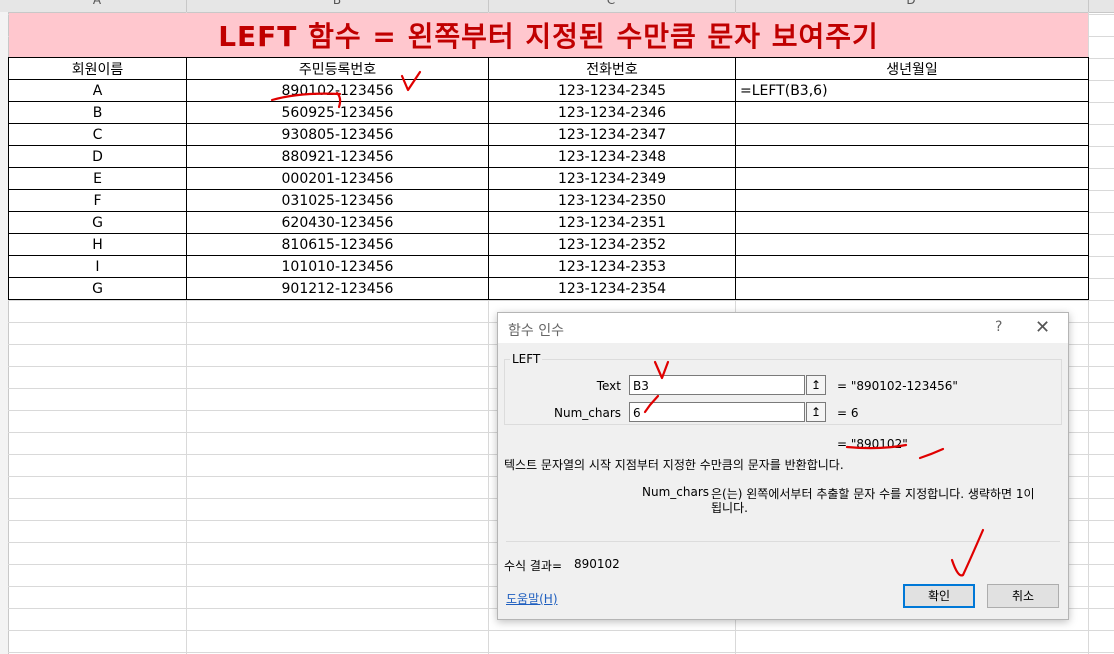  I want to click on cell-name: C, so click(97, 134).